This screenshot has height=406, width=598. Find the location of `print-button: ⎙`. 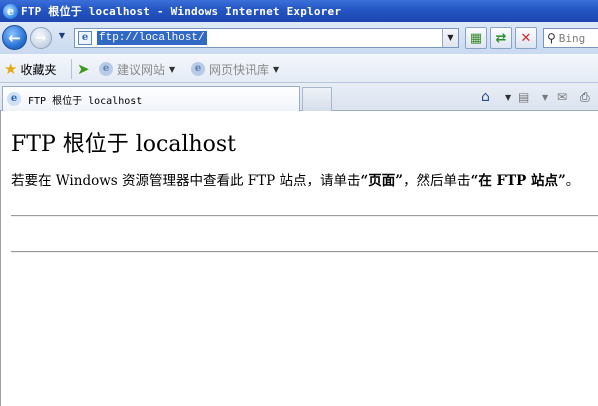

print-button: ⎙ is located at coordinates (585, 97).